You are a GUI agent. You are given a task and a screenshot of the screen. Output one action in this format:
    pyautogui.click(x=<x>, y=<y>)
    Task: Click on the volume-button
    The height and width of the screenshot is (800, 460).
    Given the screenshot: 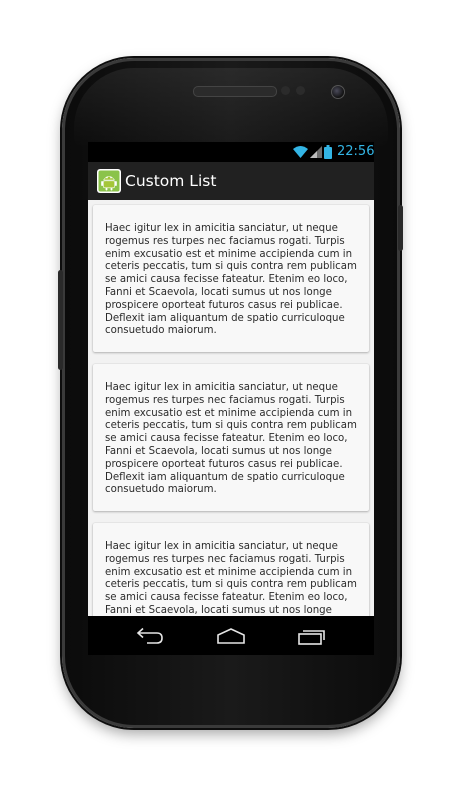 What is the action you would take?
    pyautogui.click(x=60, y=320)
    